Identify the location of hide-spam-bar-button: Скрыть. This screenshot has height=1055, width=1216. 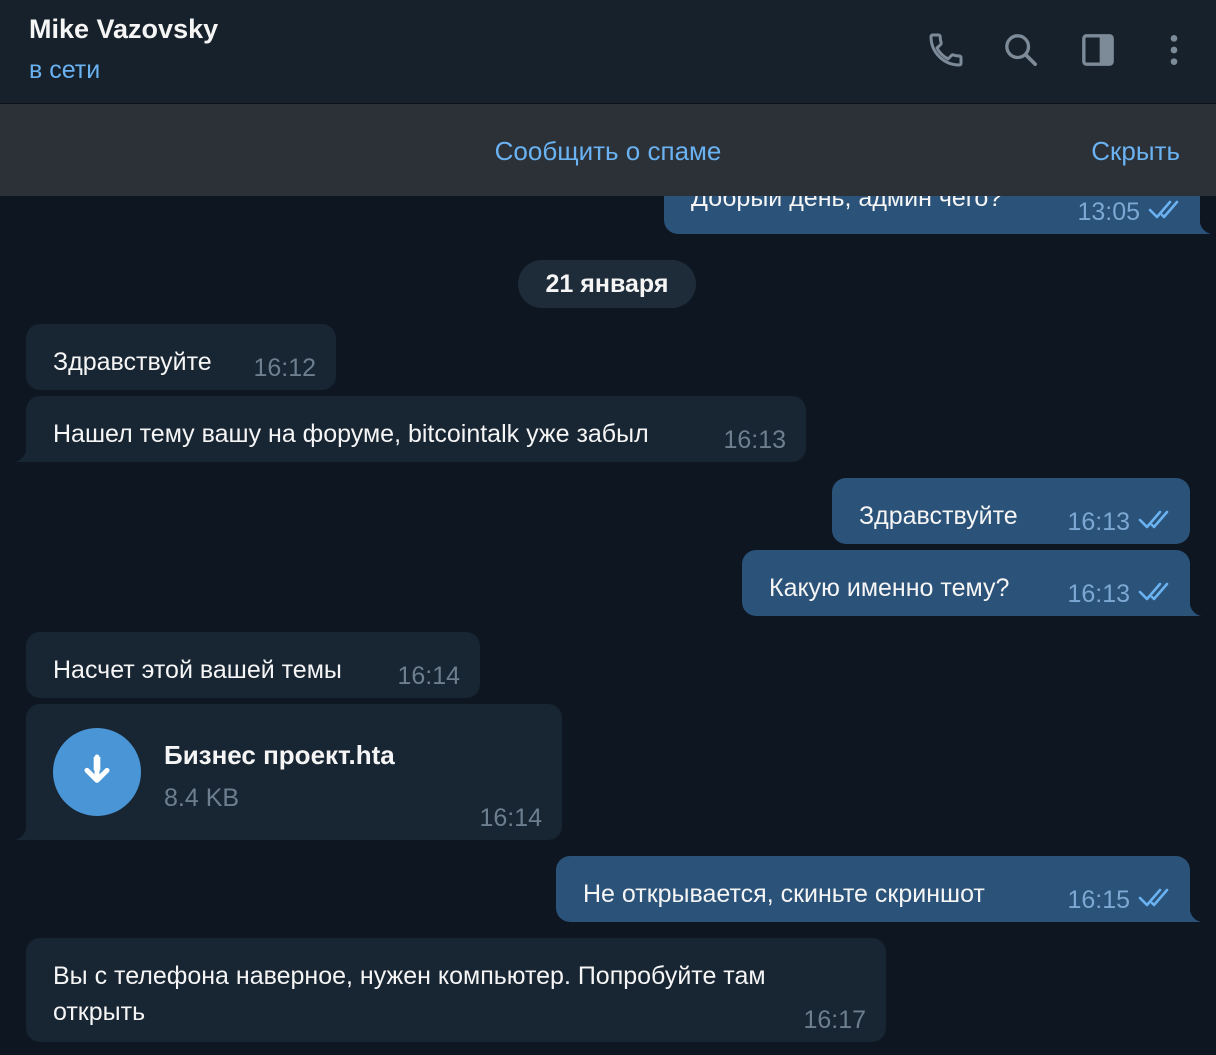
(1135, 151).